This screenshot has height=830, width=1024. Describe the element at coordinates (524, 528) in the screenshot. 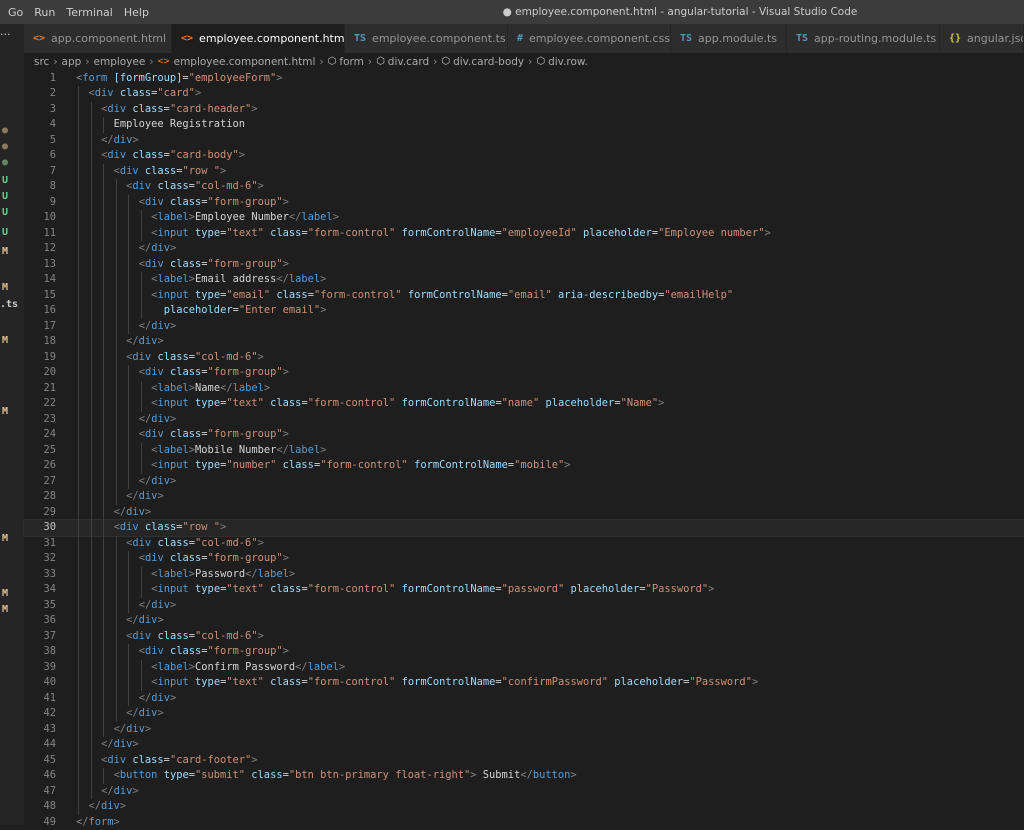

I see `code-line: 30<div class="row ">` at that location.